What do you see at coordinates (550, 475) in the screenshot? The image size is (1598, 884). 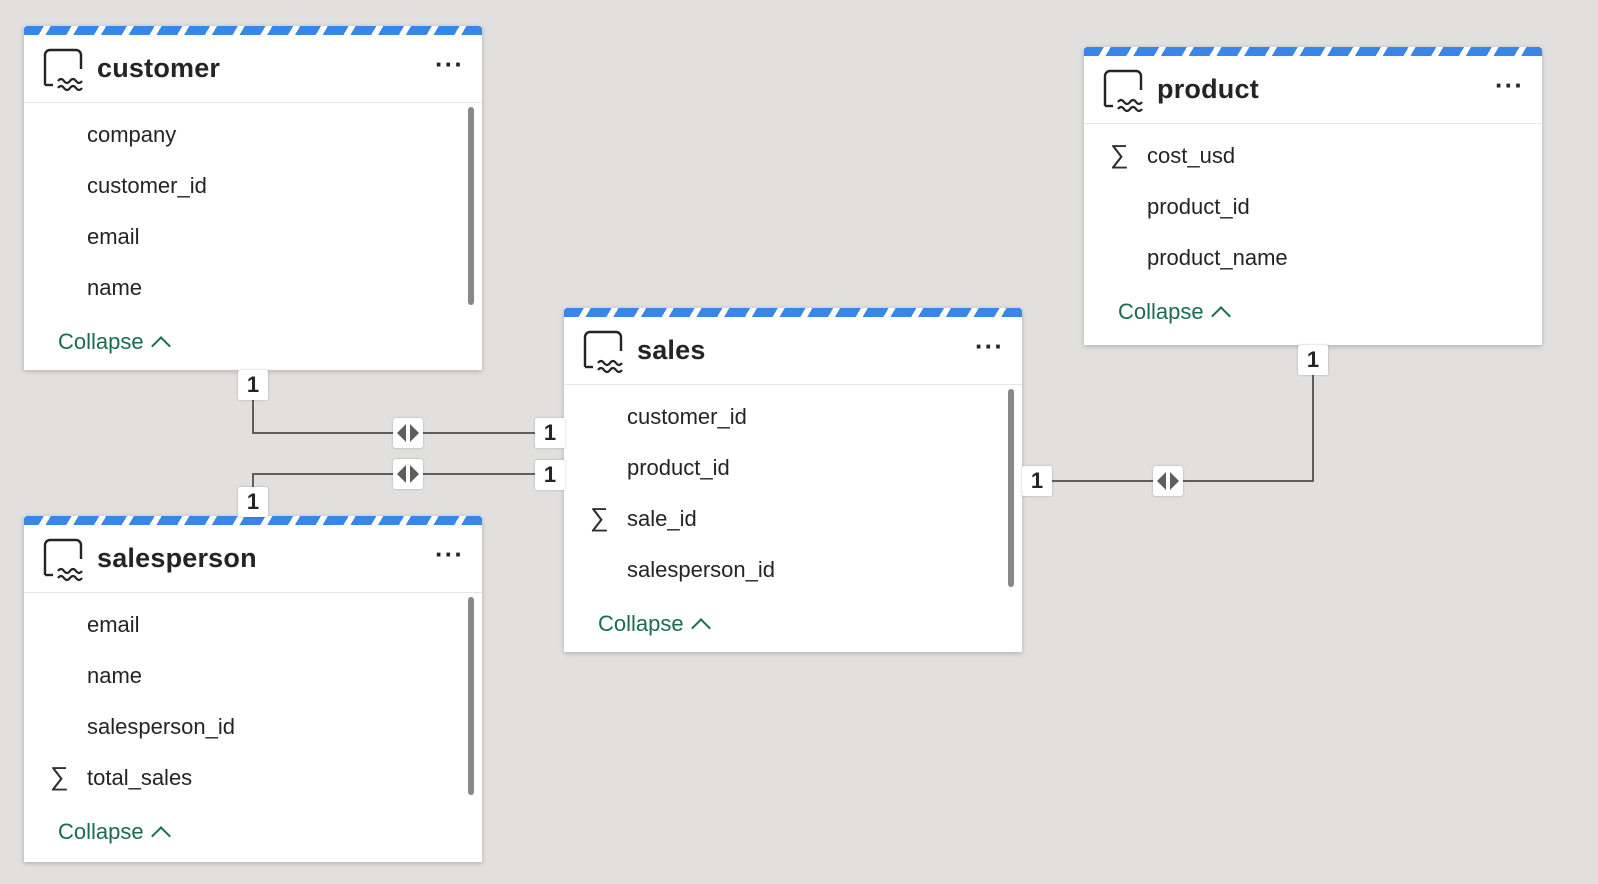 I see `cardinality-badge-sales-salesperson: 1` at bounding box center [550, 475].